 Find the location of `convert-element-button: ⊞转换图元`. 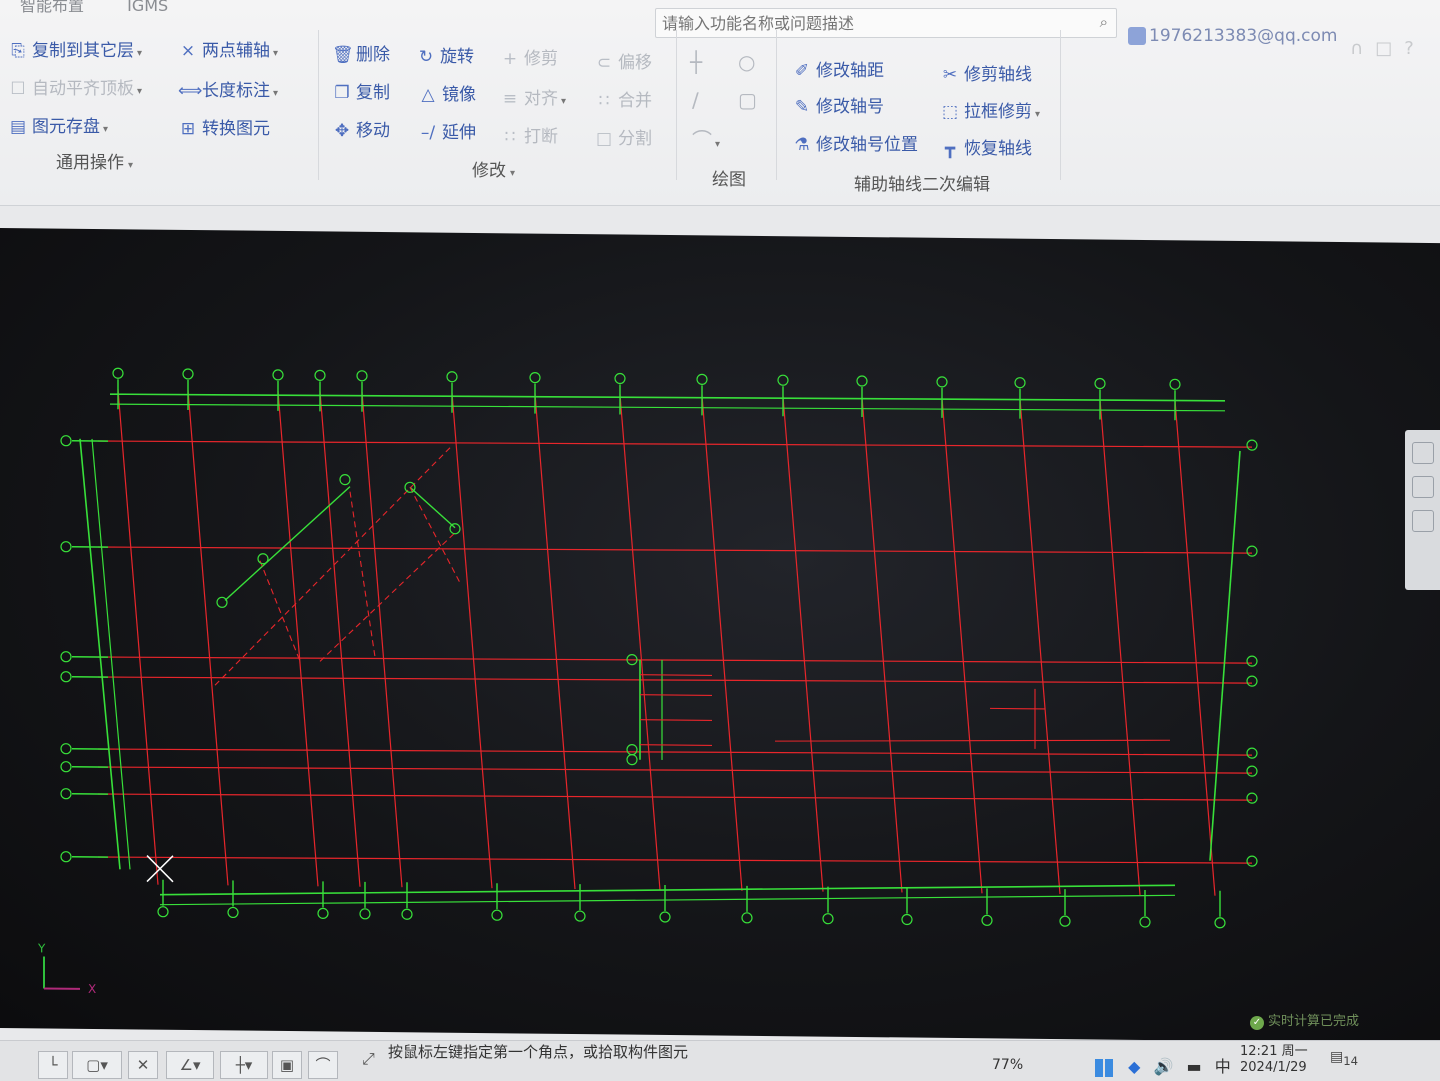

convert-element-button: ⊞转换图元 is located at coordinates (224, 126).